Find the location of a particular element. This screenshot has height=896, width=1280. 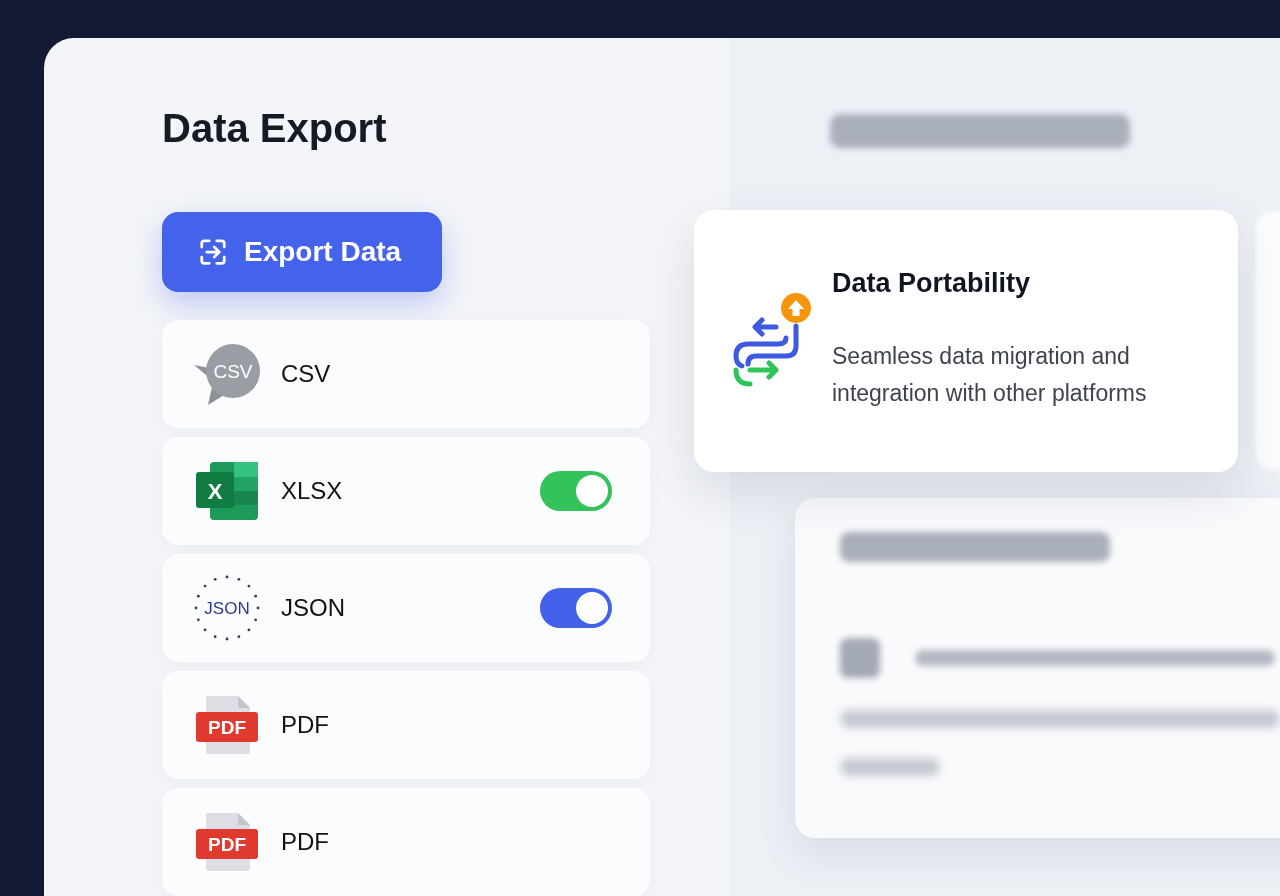

format-row: CSV CSV is located at coordinates (406, 374).